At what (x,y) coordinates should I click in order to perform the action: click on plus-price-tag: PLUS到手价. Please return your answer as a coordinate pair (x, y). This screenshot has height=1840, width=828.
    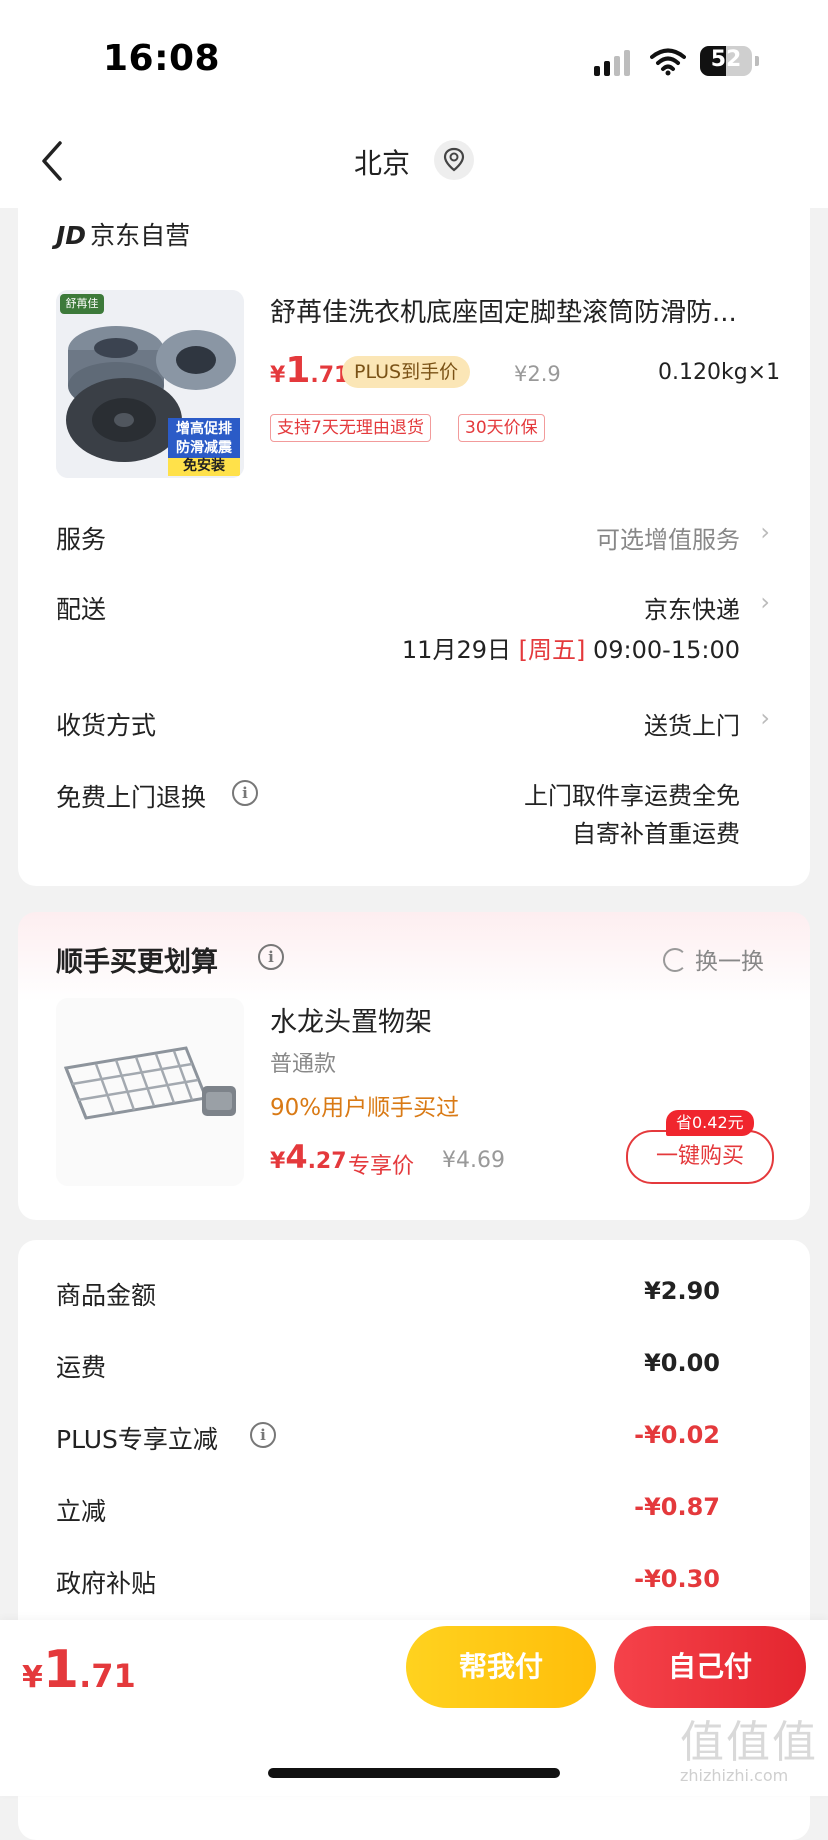
    Looking at the image, I should click on (406, 372).